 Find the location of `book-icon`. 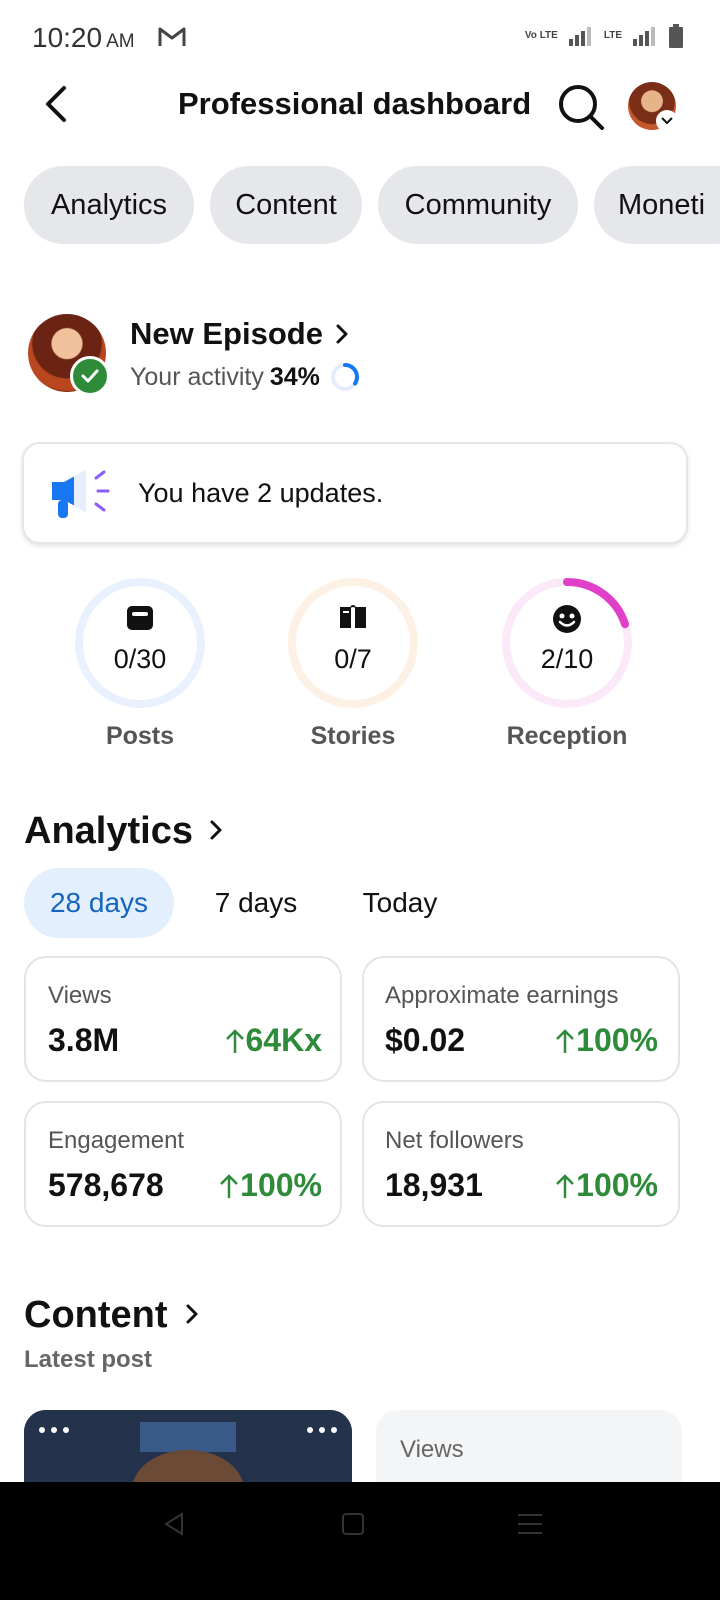

book-icon is located at coordinates (353, 617).